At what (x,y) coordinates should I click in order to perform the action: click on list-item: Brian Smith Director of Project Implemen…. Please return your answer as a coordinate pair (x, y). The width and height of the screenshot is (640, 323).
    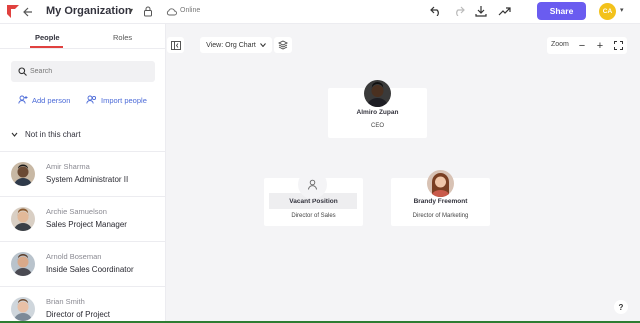
    Looking at the image, I should click on (82, 305).